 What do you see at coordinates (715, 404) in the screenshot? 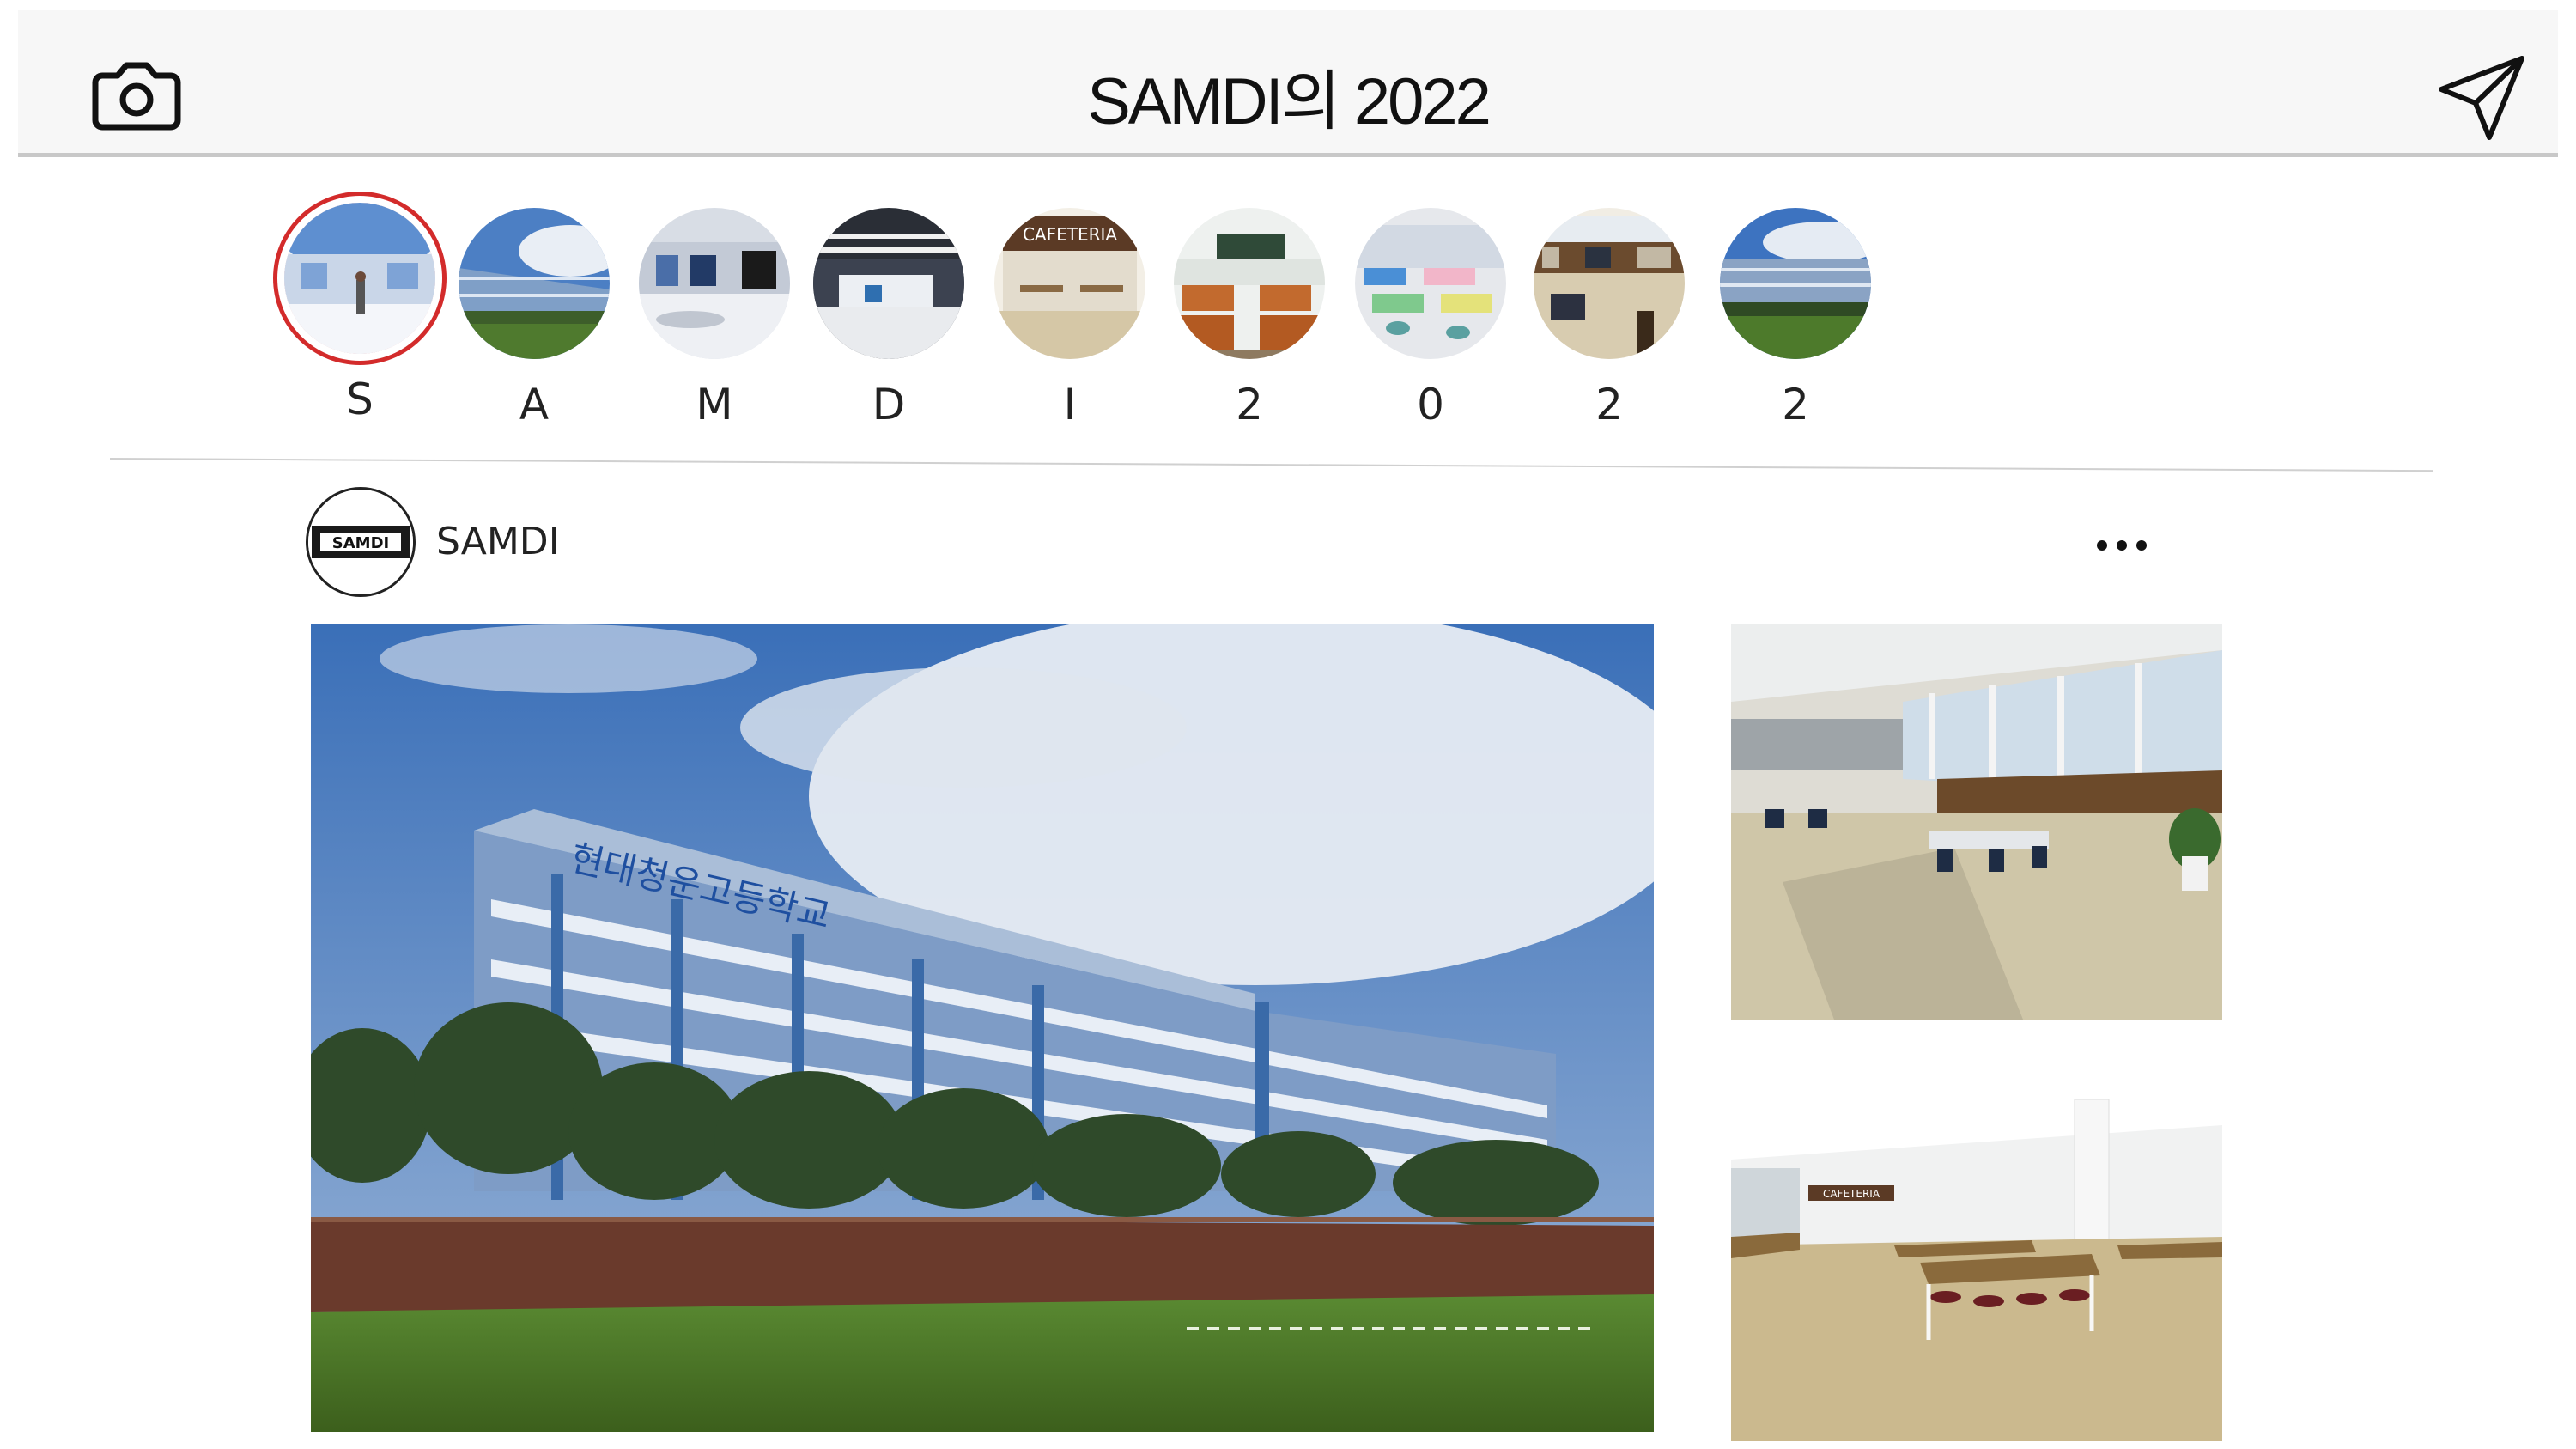
I see `story-label: M` at bounding box center [715, 404].